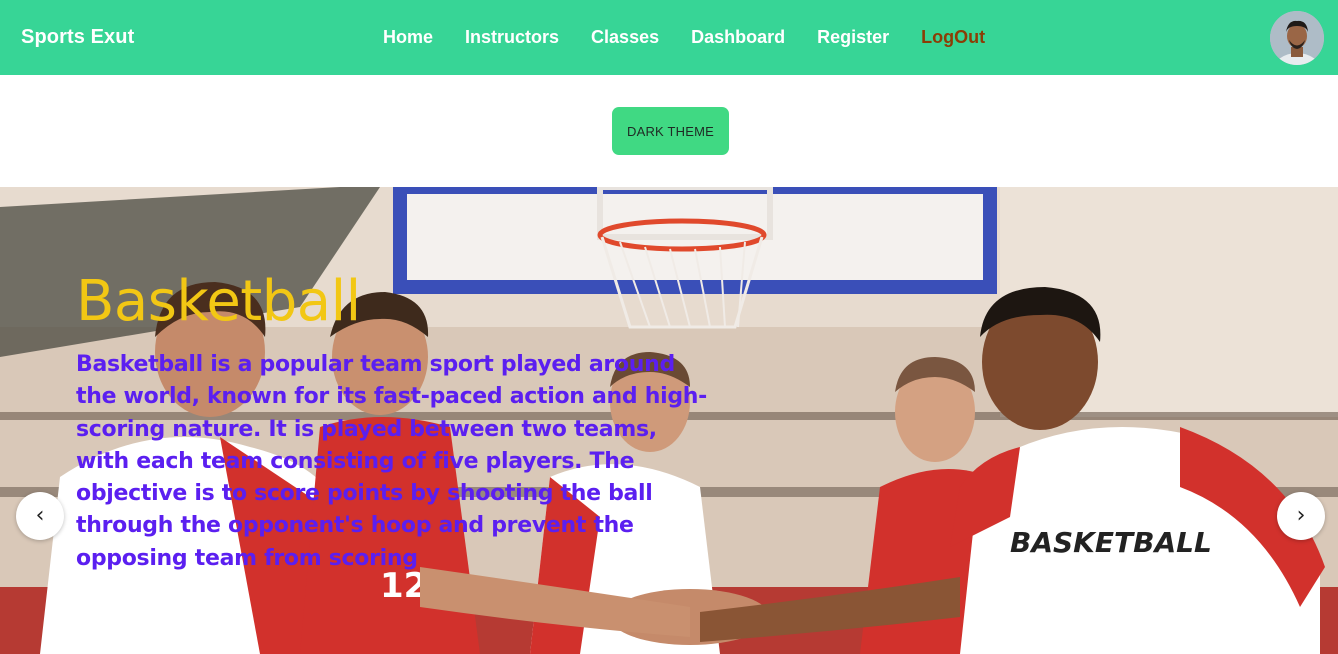  Describe the element at coordinates (218, 301) in the screenshot. I see `slide-title: Basketball` at that location.